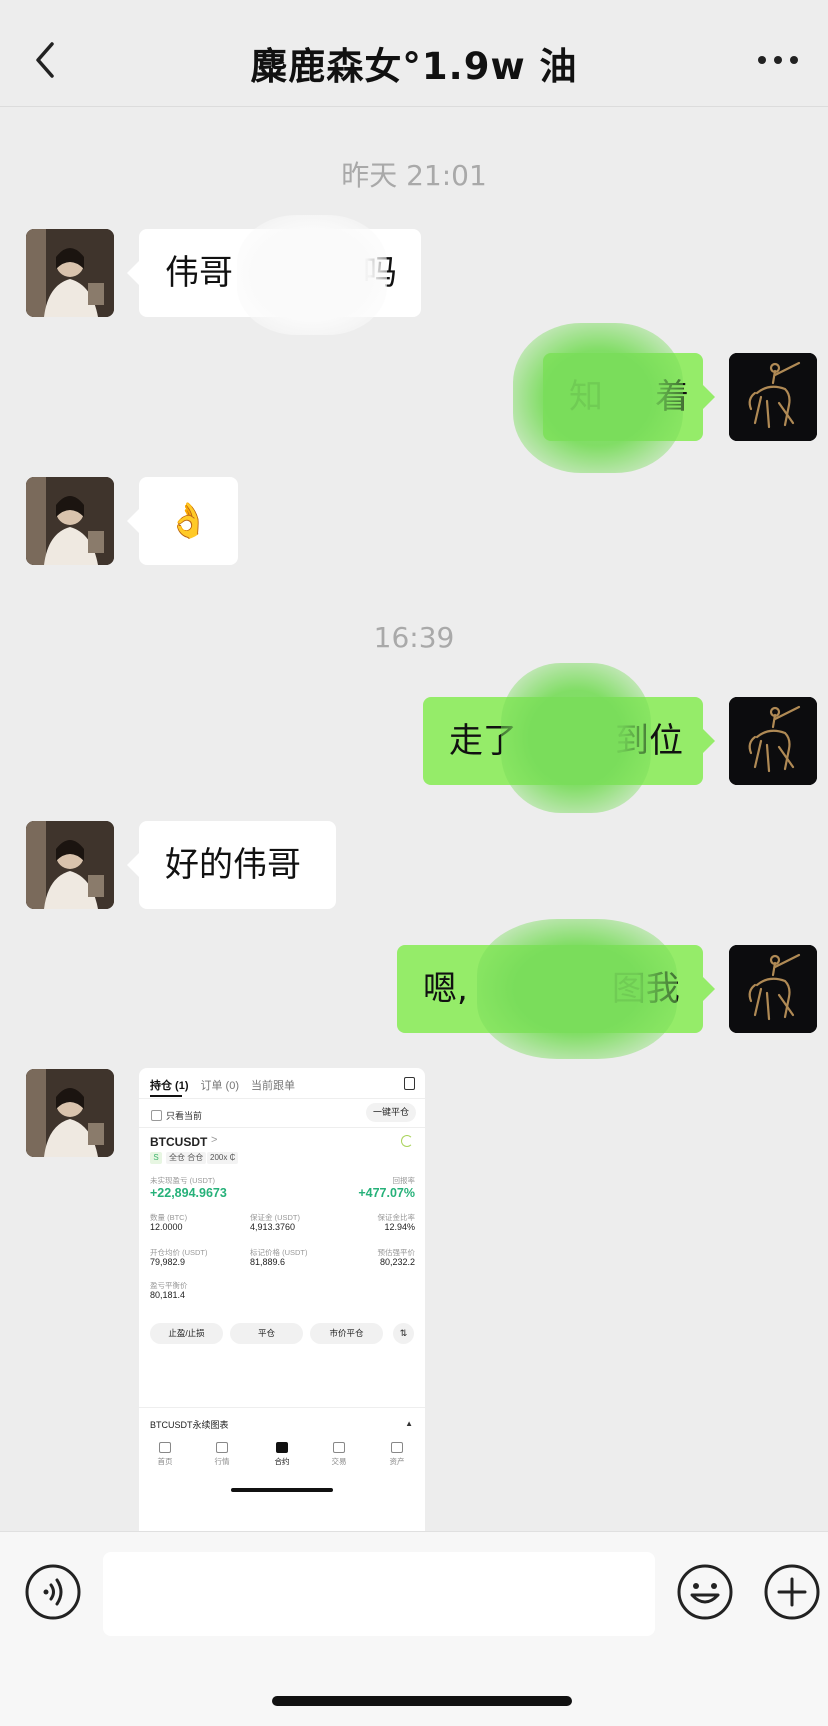 This screenshot has width=828, height=1726. Describe the element at coordinates (409, 1083) in the screenshot. I see `document-icon` at that location.